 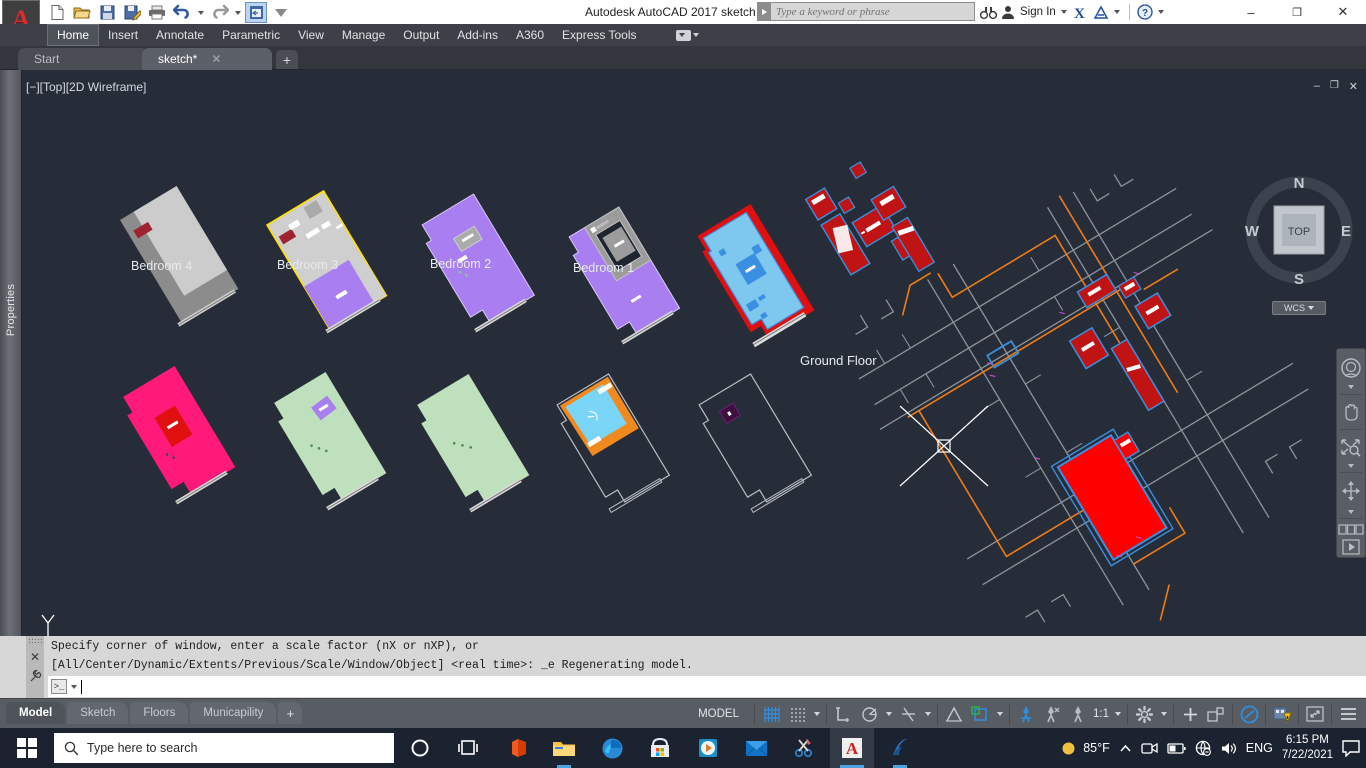 I want to click on cortana-icon, so click(x=420, y=748).